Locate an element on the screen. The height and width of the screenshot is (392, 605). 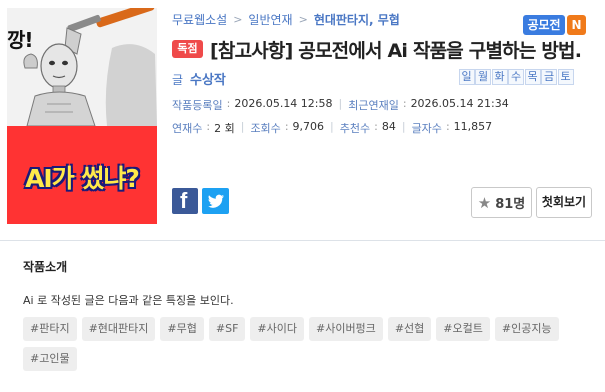
tag-item: #선협 is located at coordinates (409, 329).